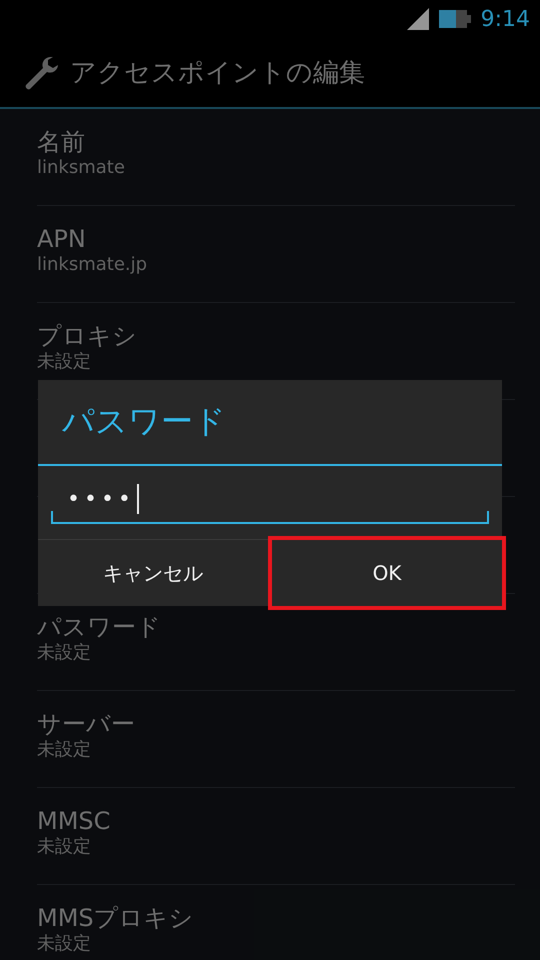  What do you see at coordinates (217, 73) in the screenshot?
I see `screen-title: アクセスポイントの編集` at bounding box center [217, 73].